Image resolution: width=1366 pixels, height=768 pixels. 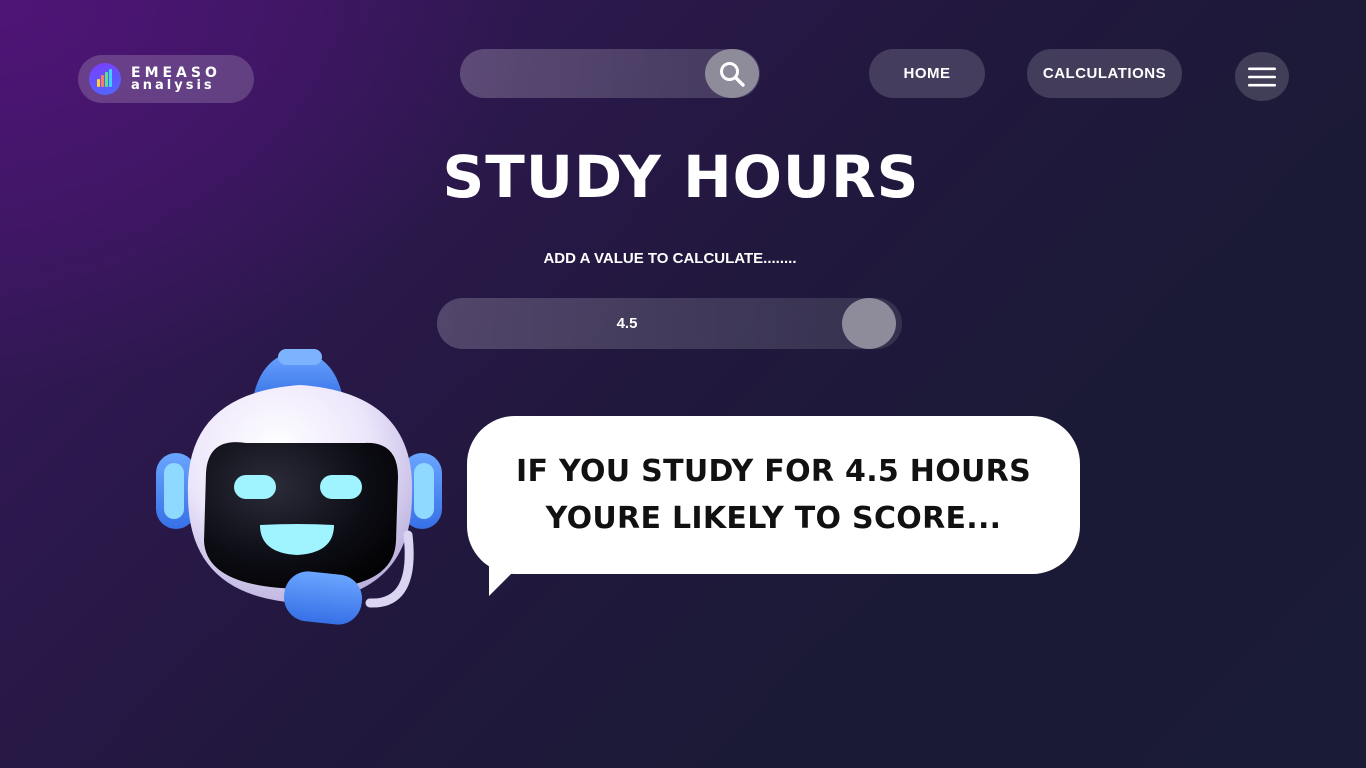 I want to click on brand-wordmark: EMEASO analysis, so click(x=176, y=79).